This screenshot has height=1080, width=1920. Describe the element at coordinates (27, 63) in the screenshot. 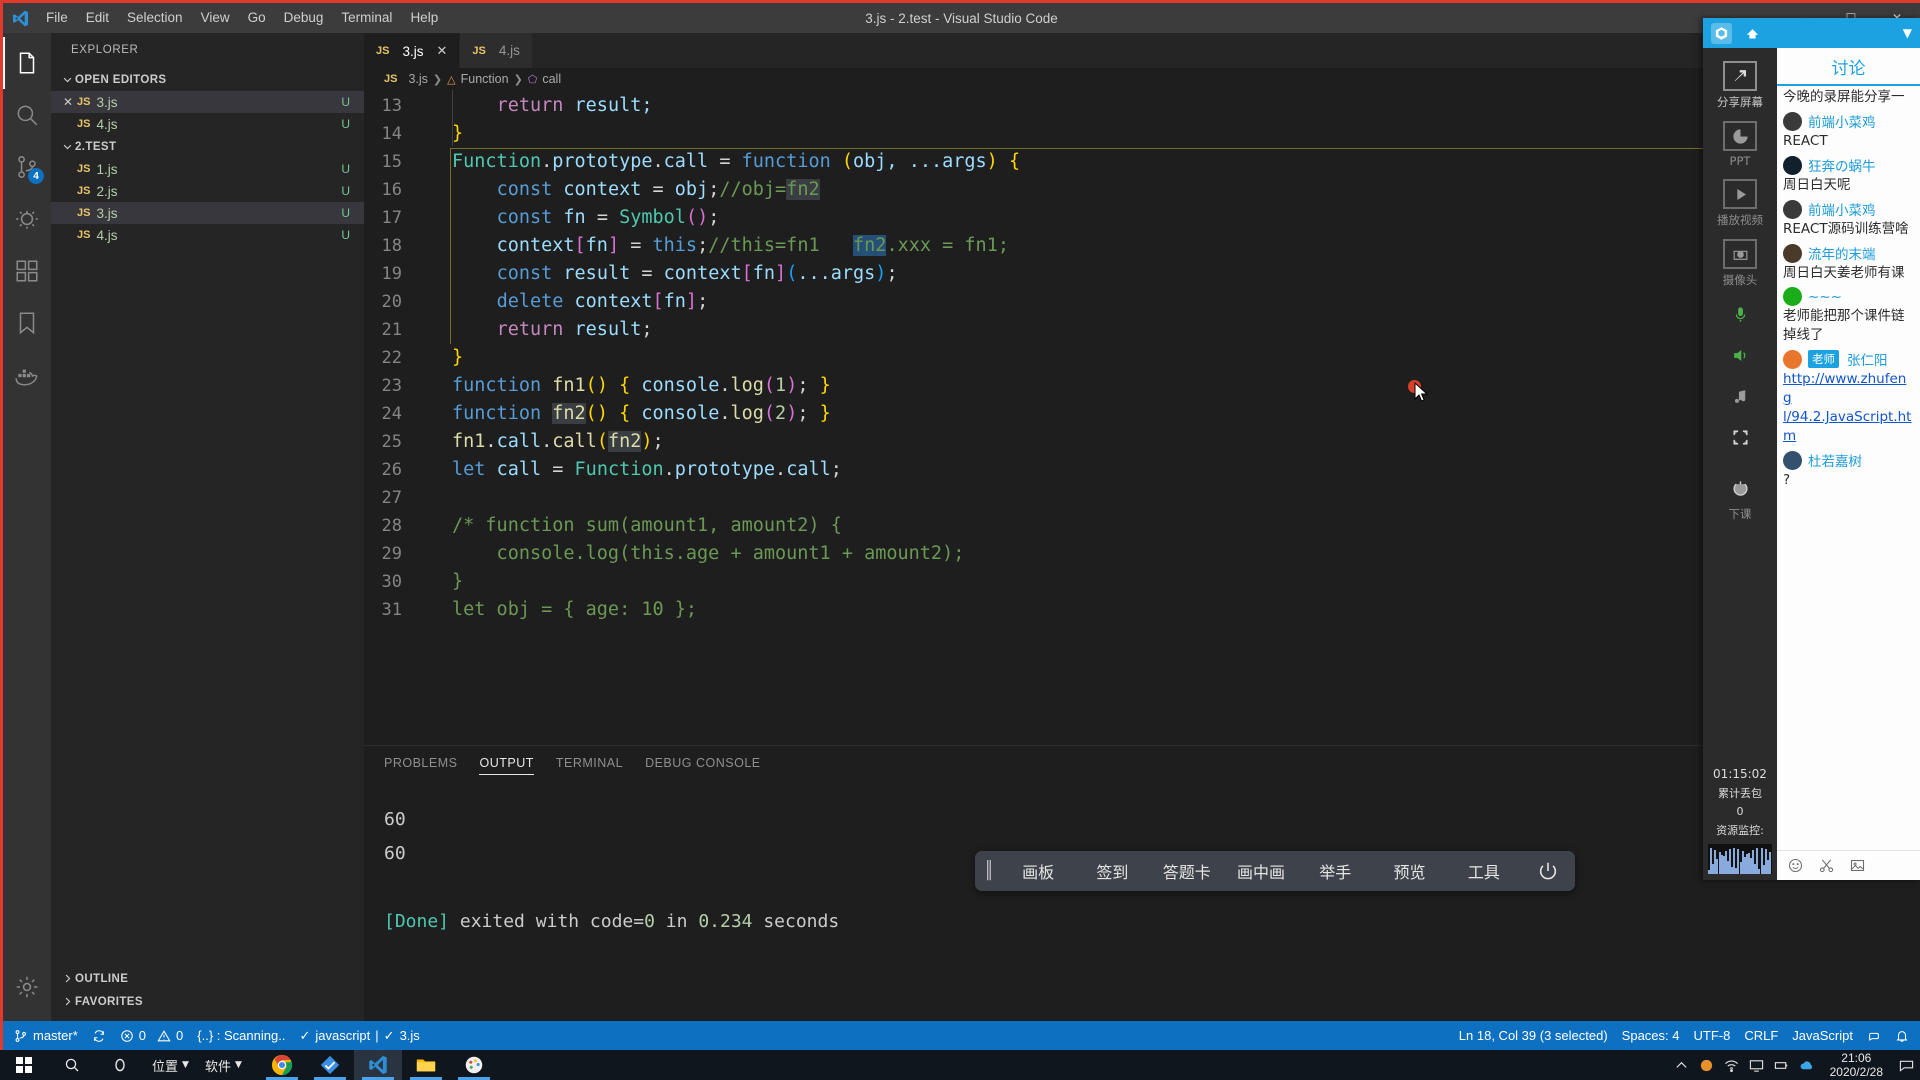

I see `activity-explorer` at that location.